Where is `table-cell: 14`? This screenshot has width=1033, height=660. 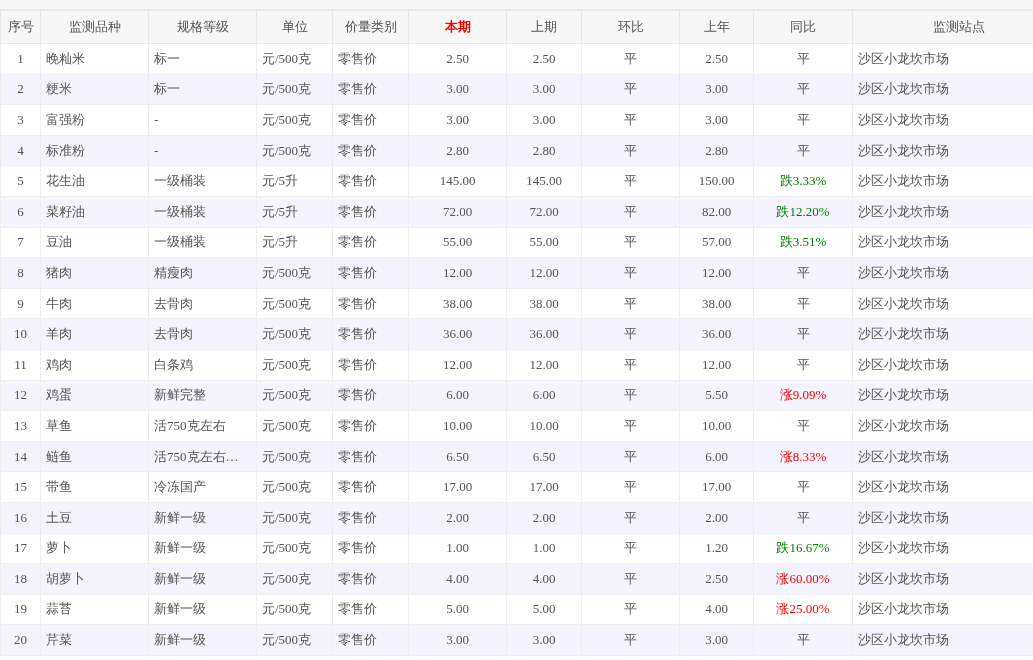 table-cell: 14 is located at coordinates (20, 456).